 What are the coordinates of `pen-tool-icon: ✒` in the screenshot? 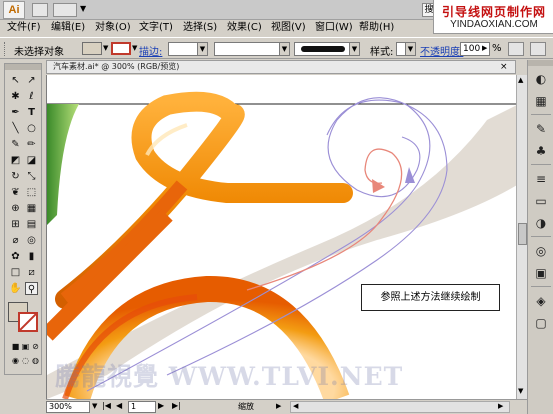 It's located at (15, 112).